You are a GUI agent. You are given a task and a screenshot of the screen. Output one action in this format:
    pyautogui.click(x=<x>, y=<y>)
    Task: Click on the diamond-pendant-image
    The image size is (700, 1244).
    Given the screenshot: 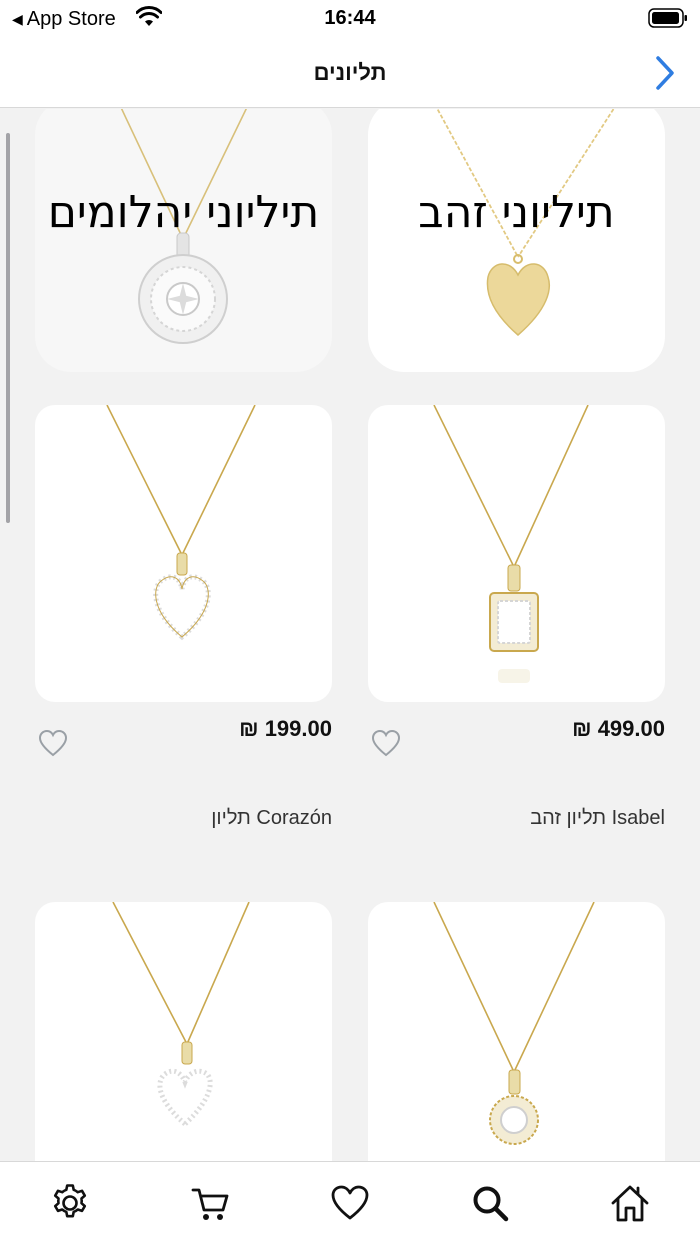 What is the action you would take?
    pyautogui.click(x=184, y=226)
    